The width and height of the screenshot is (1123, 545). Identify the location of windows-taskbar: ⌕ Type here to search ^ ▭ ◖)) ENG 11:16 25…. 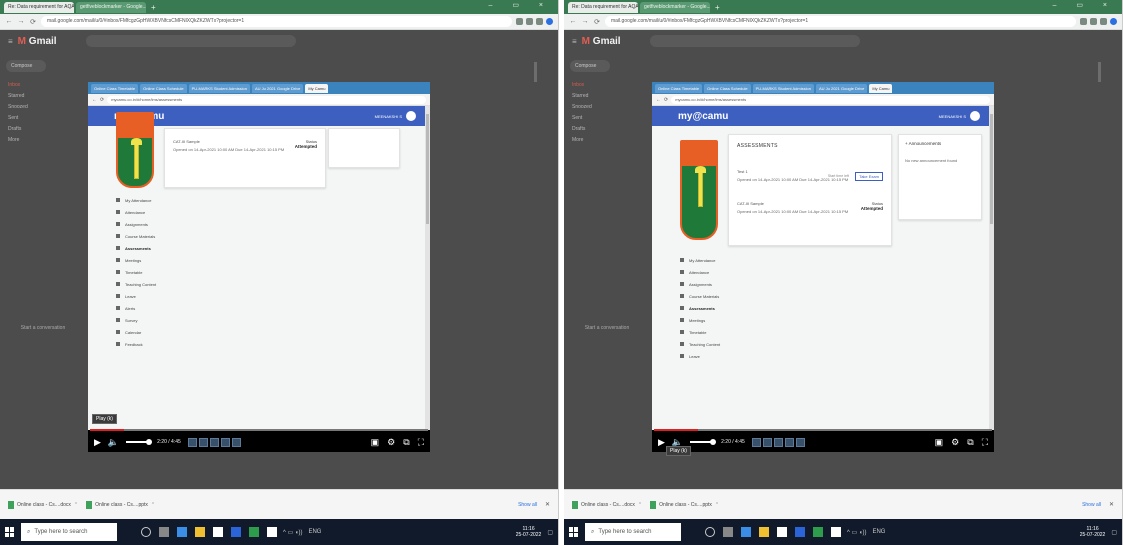
(843, 532).